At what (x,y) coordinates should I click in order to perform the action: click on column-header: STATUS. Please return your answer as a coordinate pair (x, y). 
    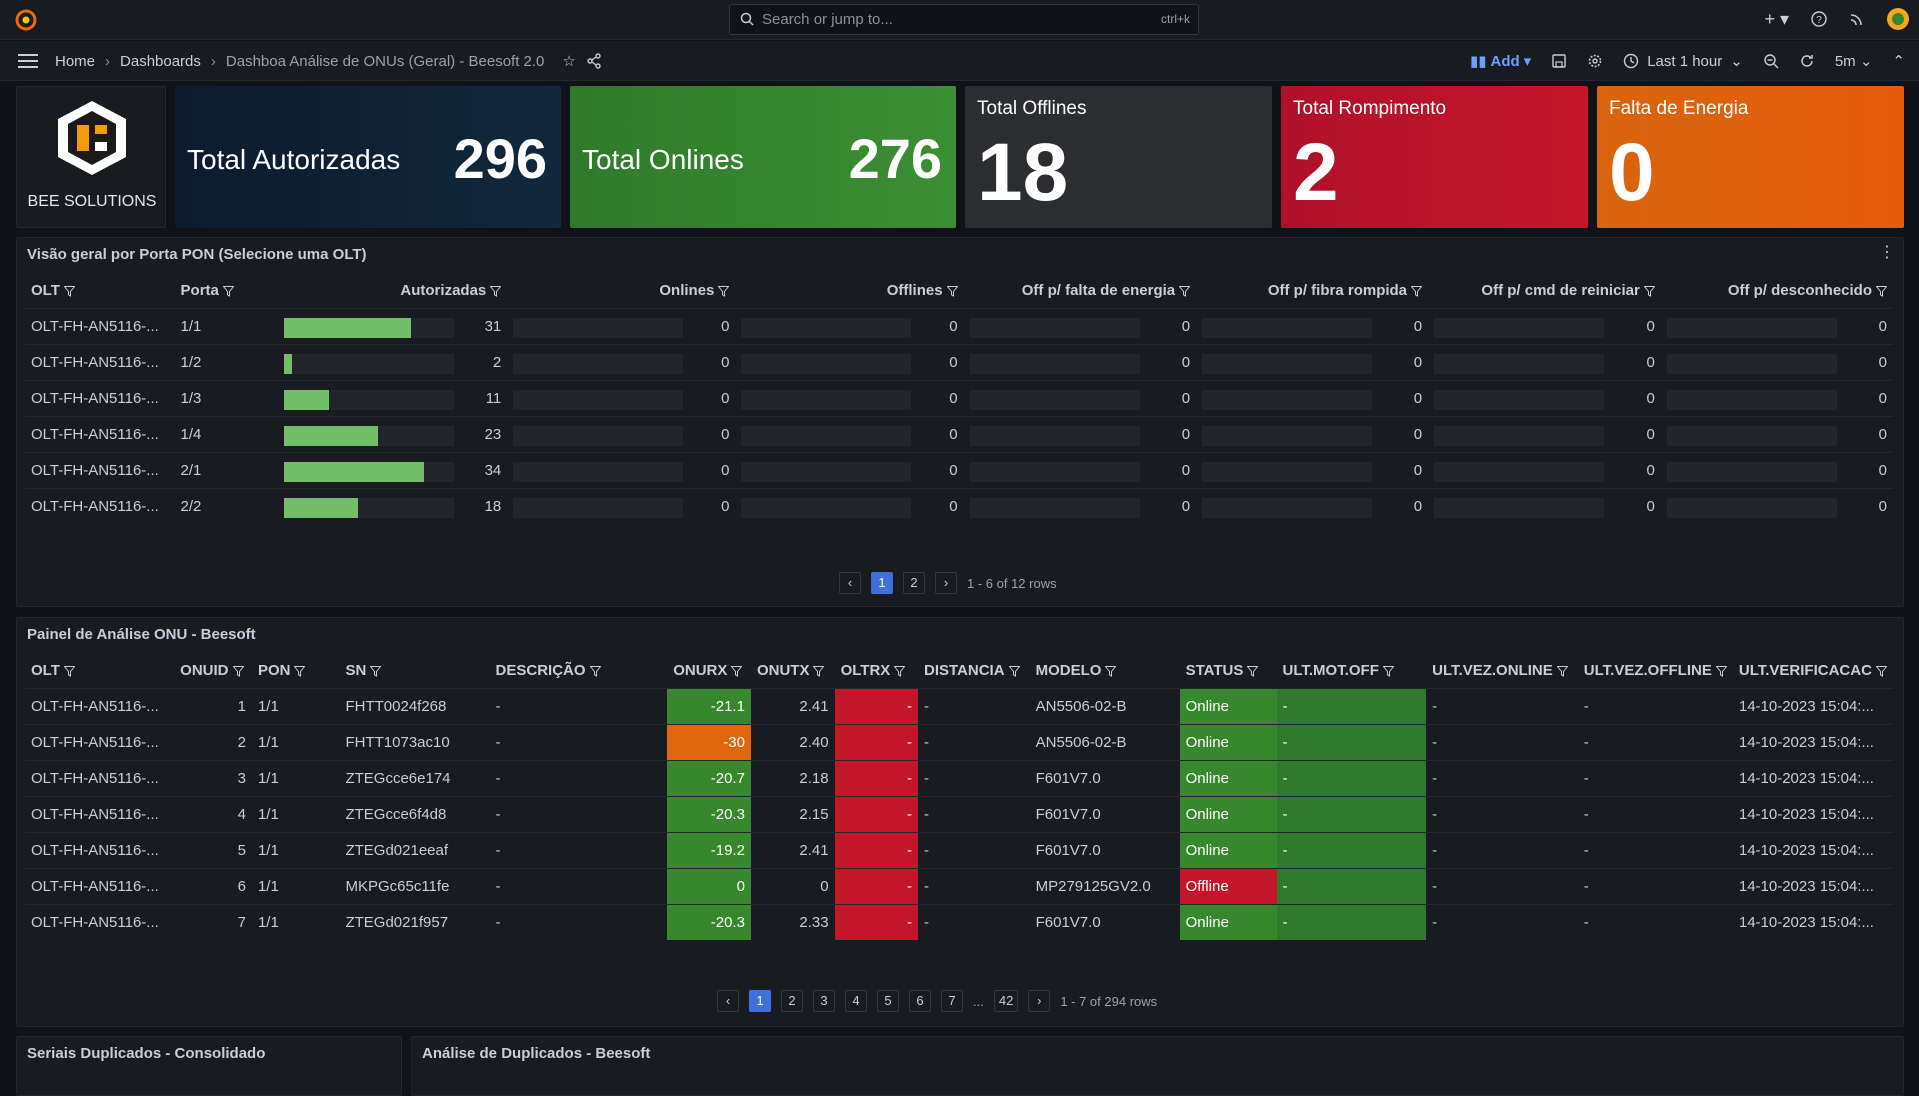
    Looking at the image, I should click on (1228, 671).